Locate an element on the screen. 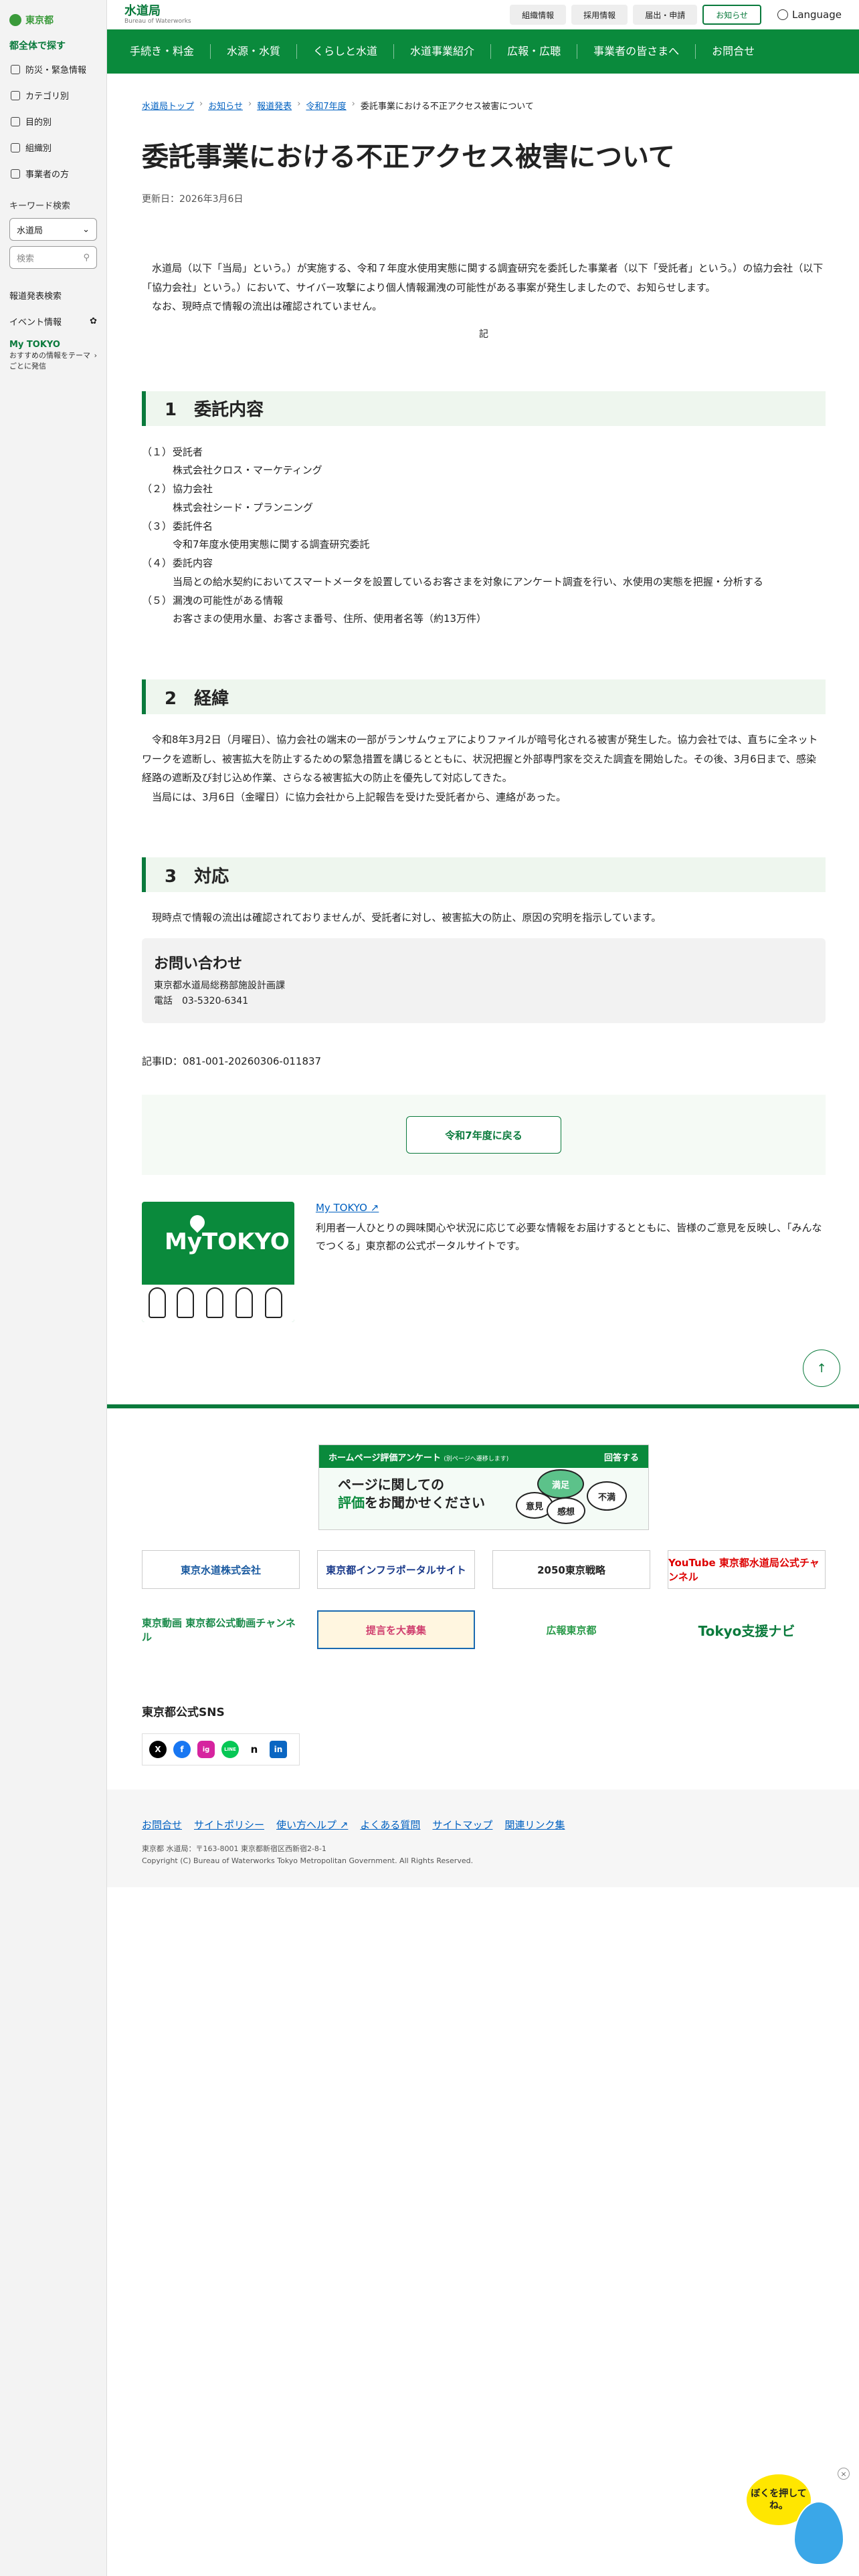 This screenshot has width=859, height=2576. back-area: 令和7年度に戻る is located at coordinates (484, 1135).